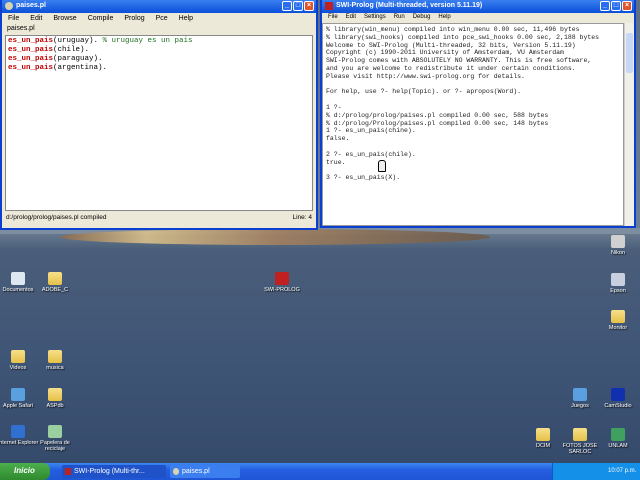  Describe the element at coordinates (478, 18) in the screenshot. I see `console-menubar: File Edit Settings Run Debug Help` at that location.